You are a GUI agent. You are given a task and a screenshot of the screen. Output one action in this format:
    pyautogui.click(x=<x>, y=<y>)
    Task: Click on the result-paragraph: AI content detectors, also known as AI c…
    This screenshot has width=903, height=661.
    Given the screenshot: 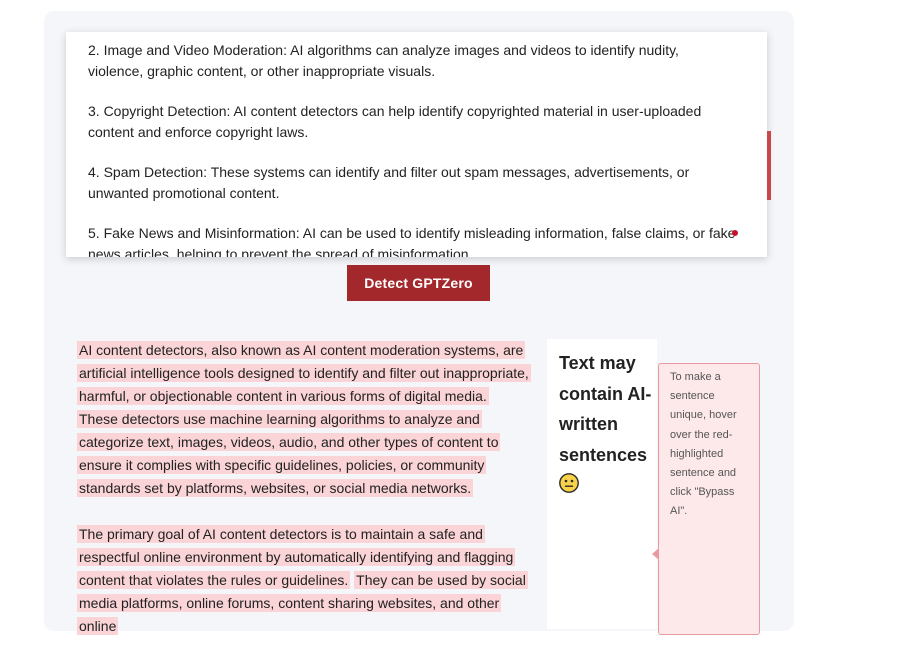 What is the action you would take?
    pyautogui.click(x=304, y=419)
    